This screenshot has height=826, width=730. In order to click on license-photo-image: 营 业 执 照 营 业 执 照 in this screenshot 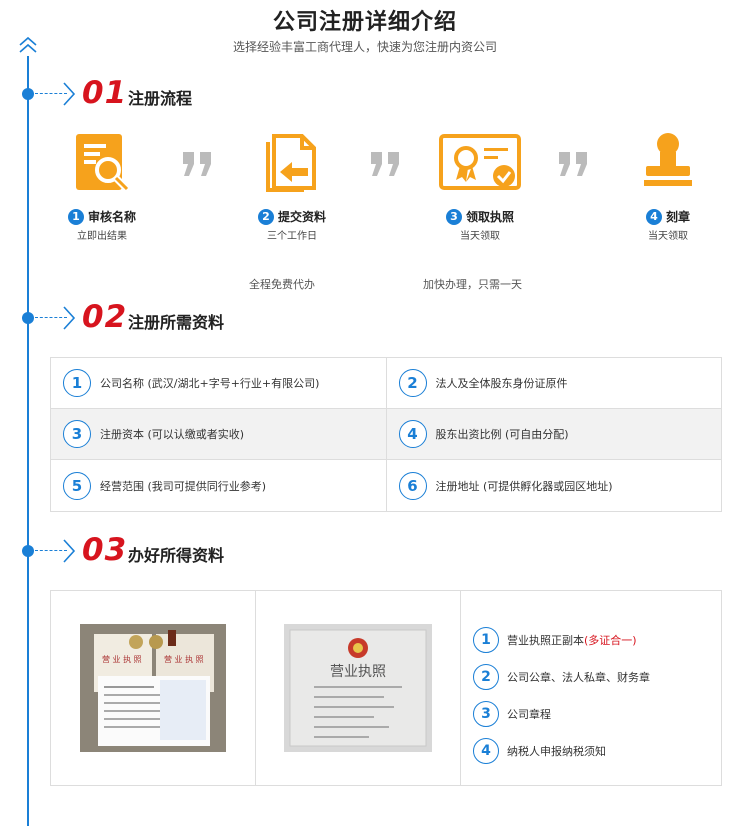, I will do `click(153, 688)`.